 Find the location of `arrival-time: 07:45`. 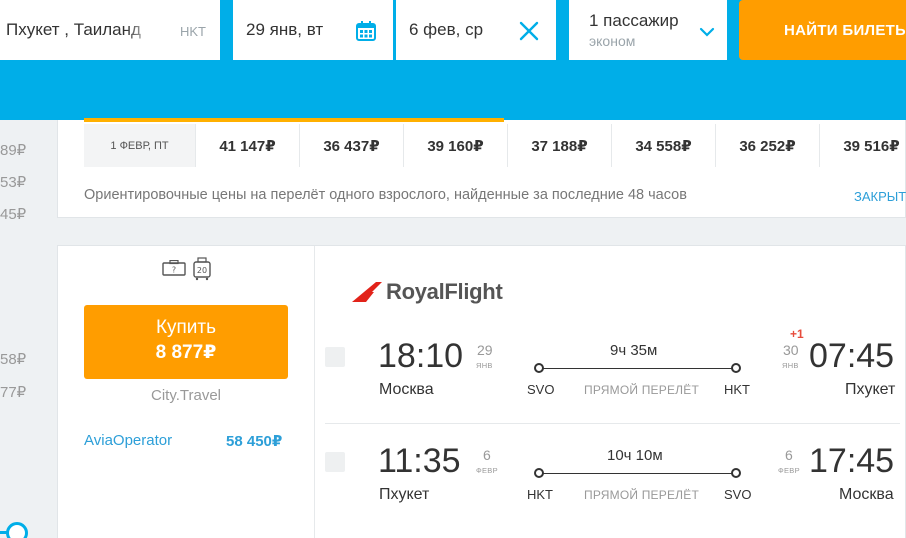

arrival-time: 07:45 is located at coordinates (852, 356).